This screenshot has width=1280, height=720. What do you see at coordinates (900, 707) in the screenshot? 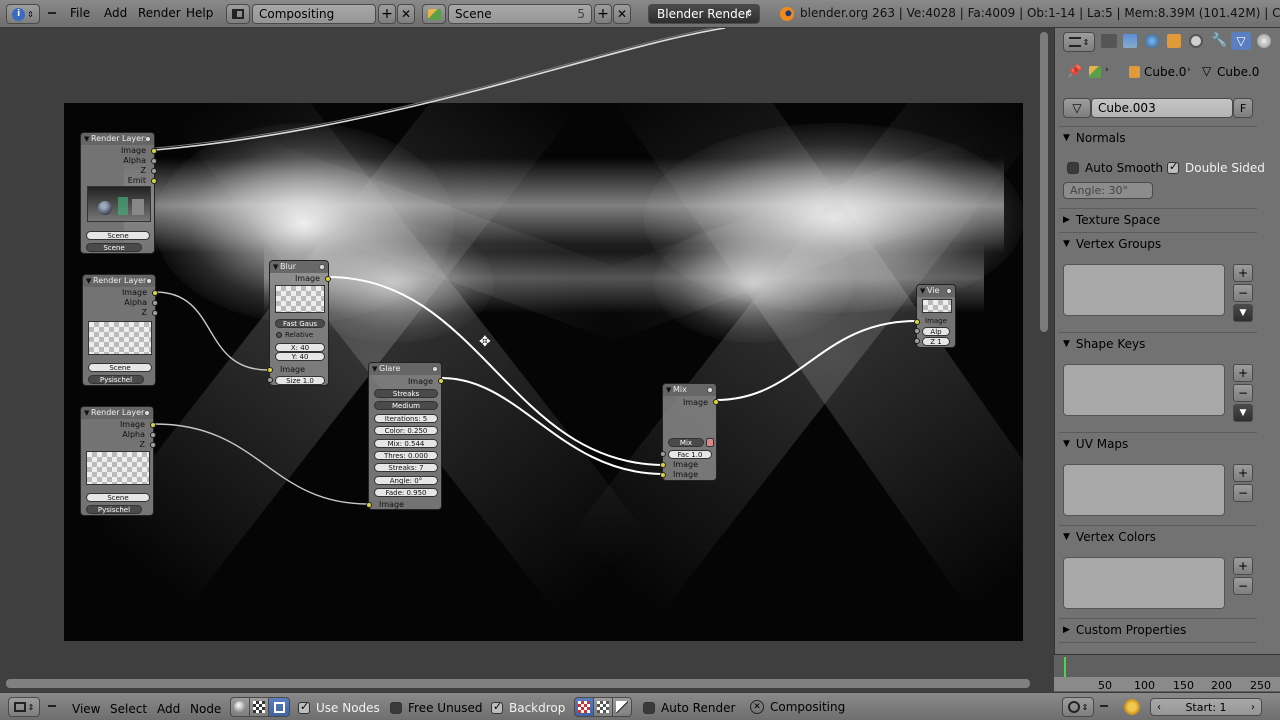
I see `compositing-status: ✕ Compositing` at bounding box center [900, 707].